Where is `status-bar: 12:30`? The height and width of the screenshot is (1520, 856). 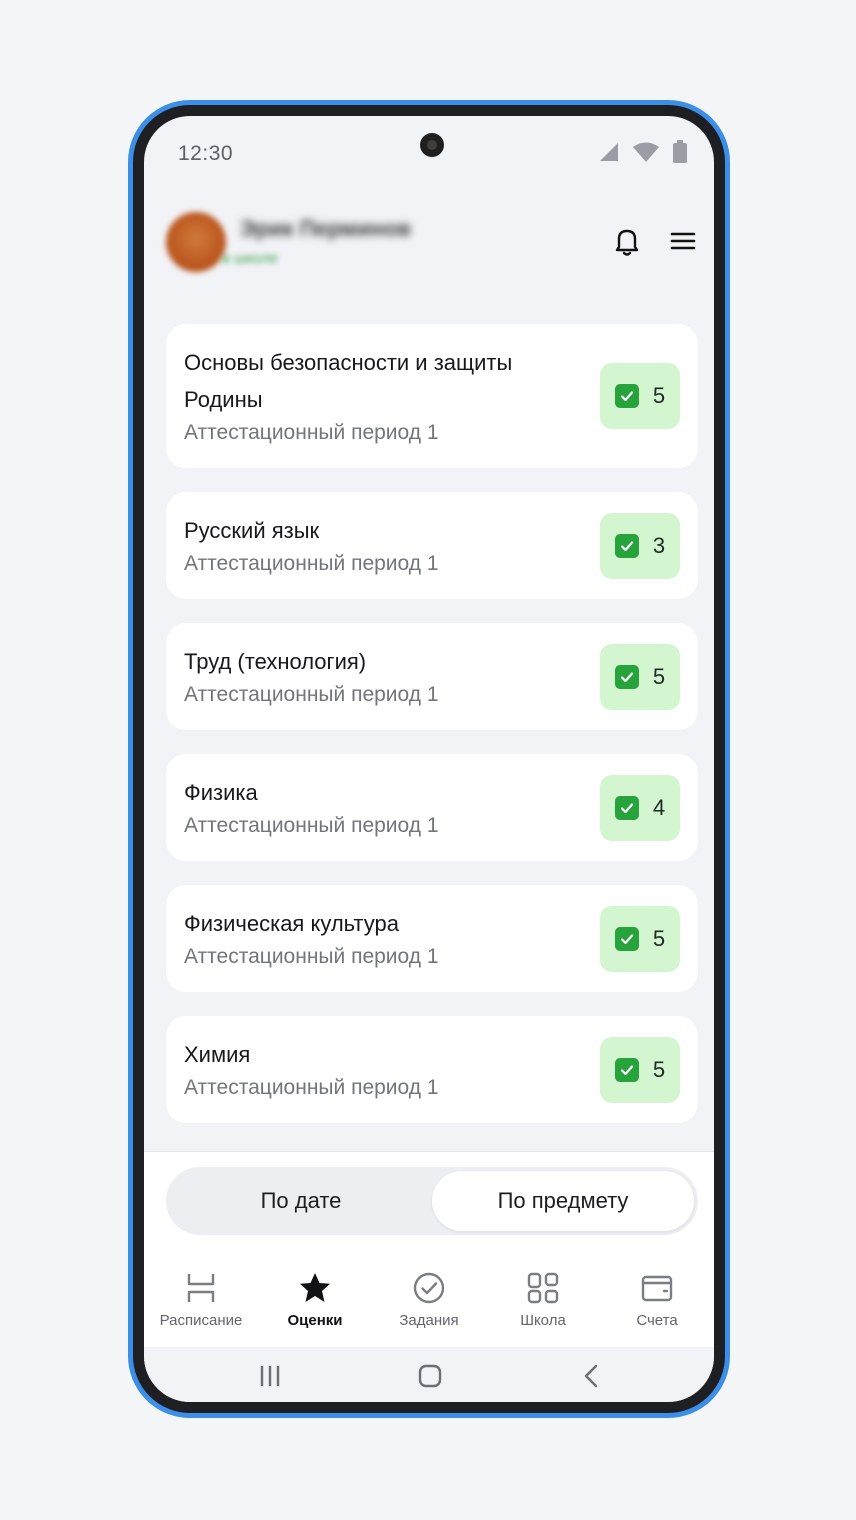 status-bar: 12:30 is located at coordinates (429, 151).